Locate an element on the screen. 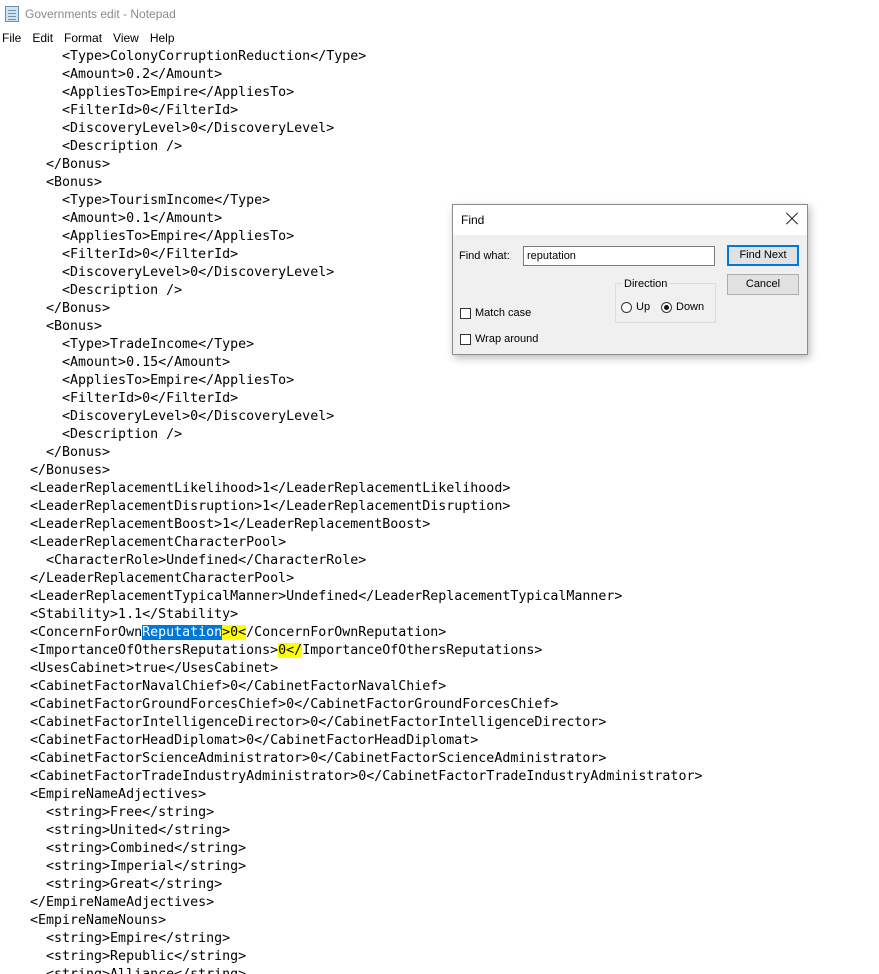 The width and height of the screenshot is (879, 974). wrap-around-checkbox is located at coordinates (465, 339).